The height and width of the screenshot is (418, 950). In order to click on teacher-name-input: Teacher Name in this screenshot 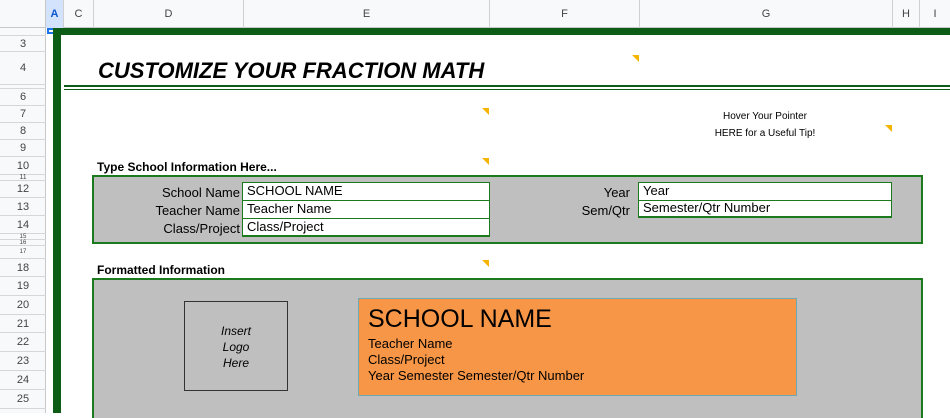, I will do `click(366, 210)`.